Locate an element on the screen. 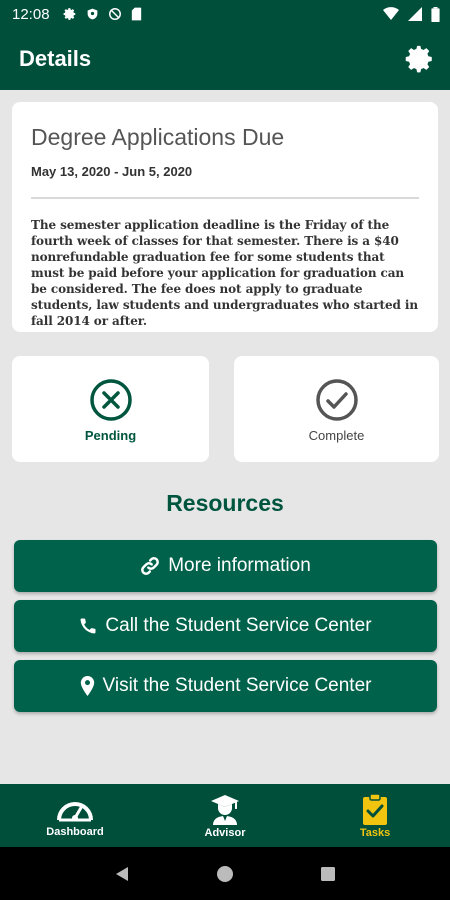 The image size is (450, 900). nav-item-dashboard: Dashboard is located at coordinates (75, 815).